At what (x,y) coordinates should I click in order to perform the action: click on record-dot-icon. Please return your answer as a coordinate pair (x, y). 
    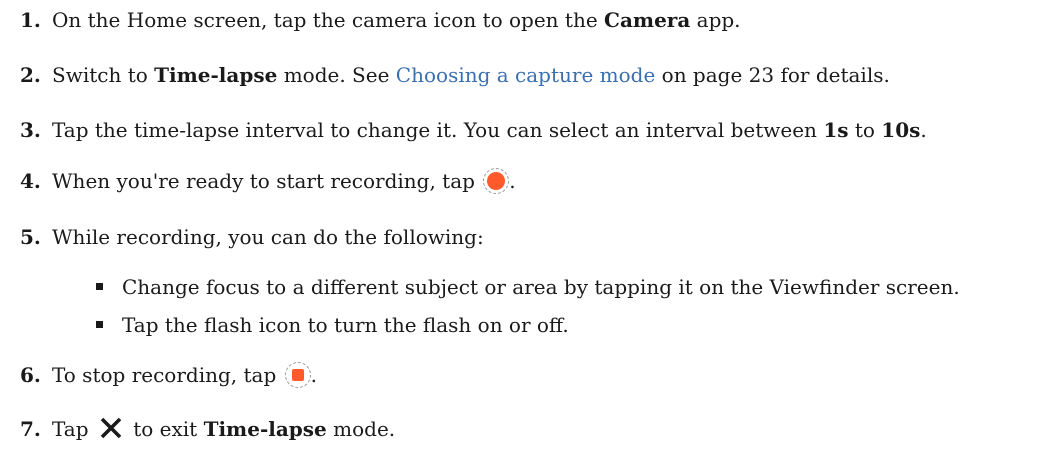
    Looking at the image, I should click on (496, 180).